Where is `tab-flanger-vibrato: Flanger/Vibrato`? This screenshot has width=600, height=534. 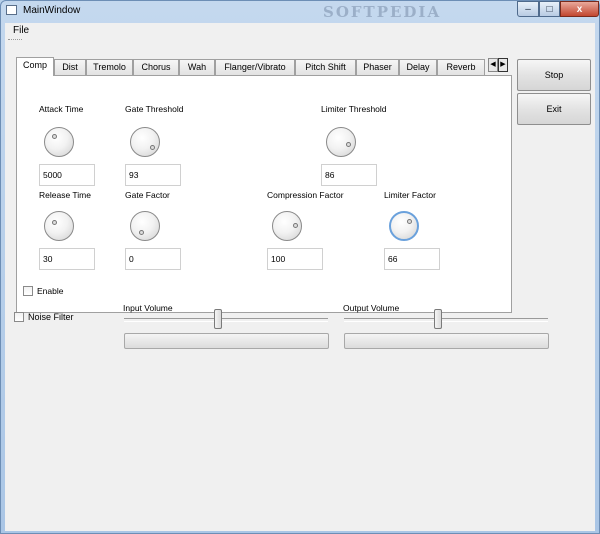 tab-flanger-vibrato: Flanger/Vibrato is located at coordinates (255, 67).